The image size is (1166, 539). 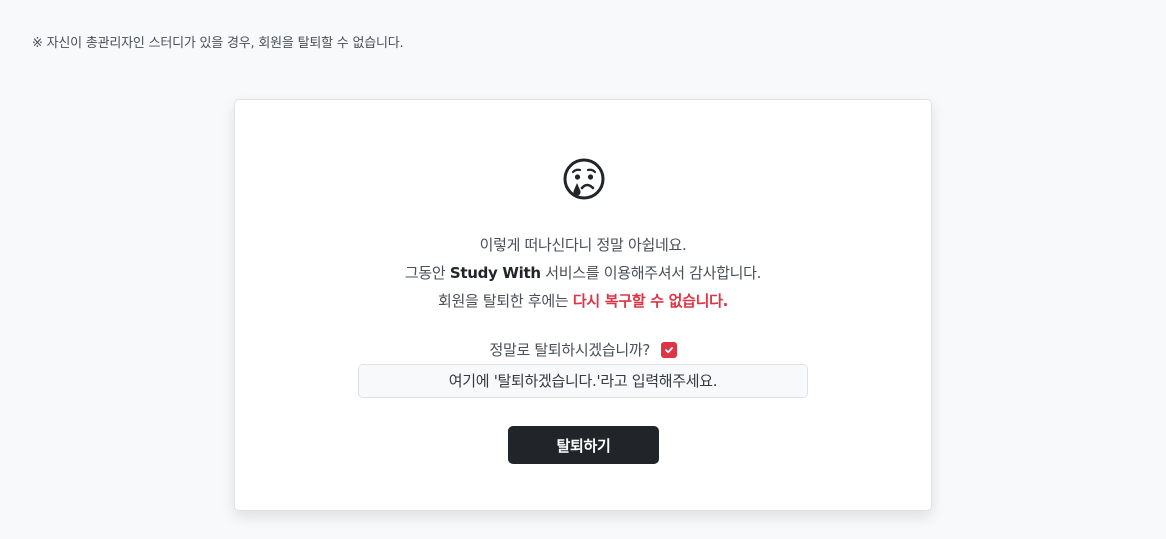 What do you see at coordinates (218, 43) in the screenshot?
I see `withdrawal-notice: ※ 자신이 총관리자인 스터디가 있을 경우, 회원을 탈퇴할 수 없습니다.` at bounding box center [218, 43].